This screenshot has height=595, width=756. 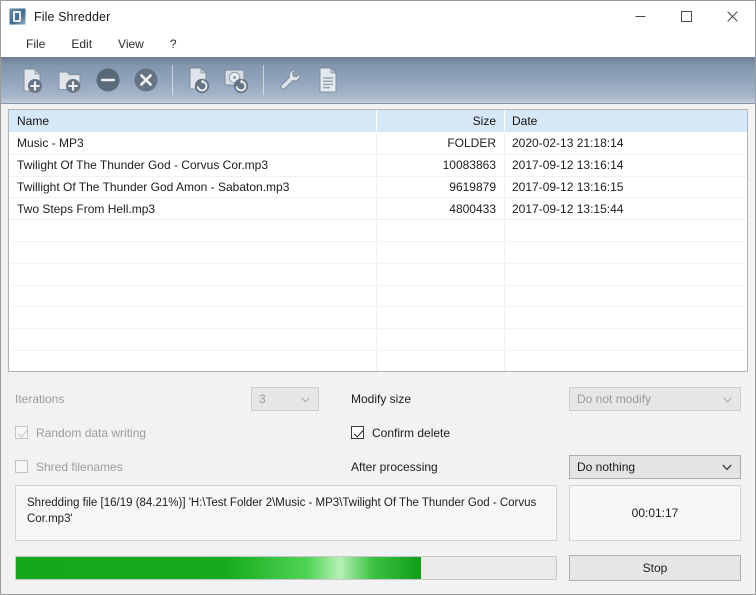 I want to click on add-file-button, so click(x=32, y=80).